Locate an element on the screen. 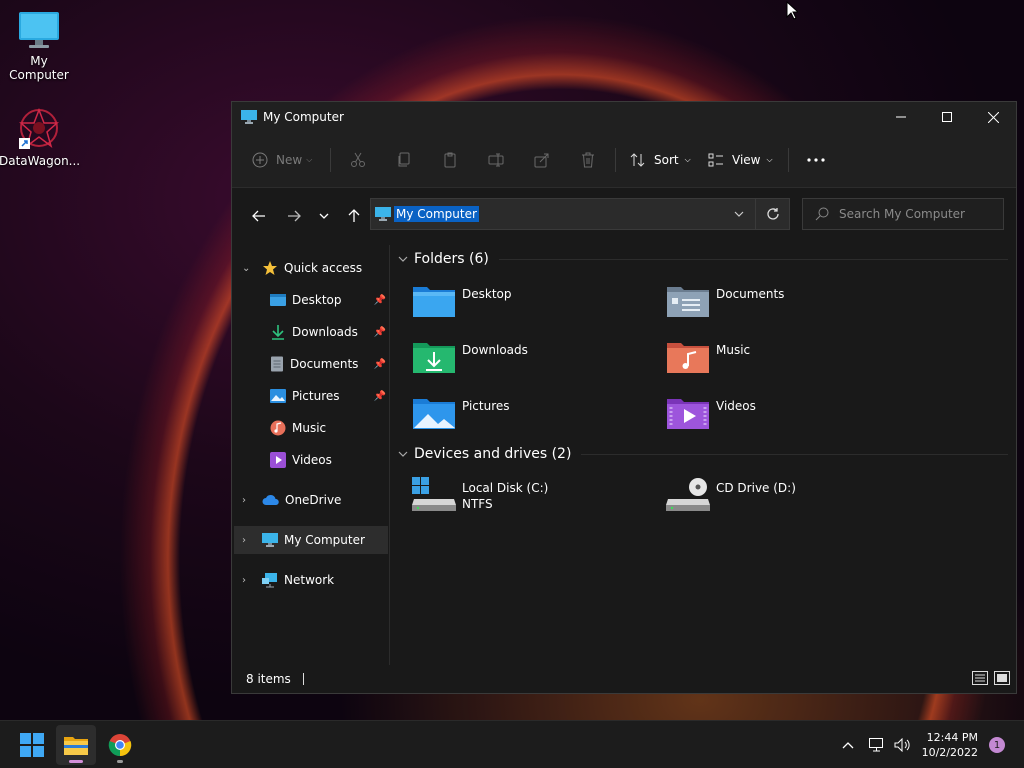  tiles-view-icon is located at coordinates (1002, 678).